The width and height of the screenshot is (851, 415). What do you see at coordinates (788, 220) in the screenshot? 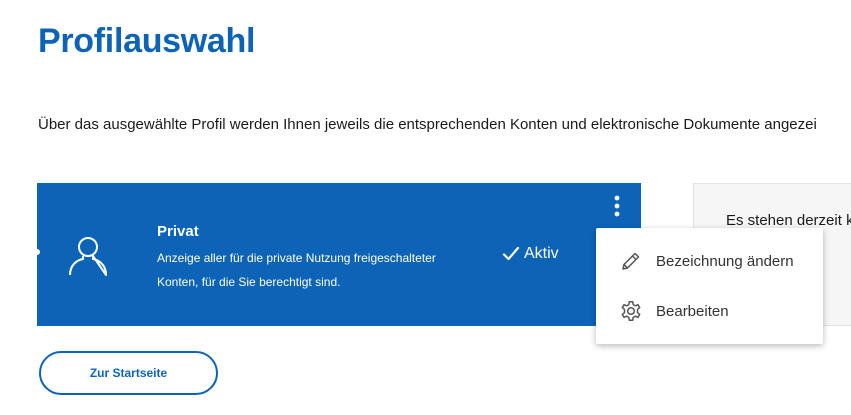
I see `side-info-text: Es stehen derzeit k` at bounding box center [788, 220].